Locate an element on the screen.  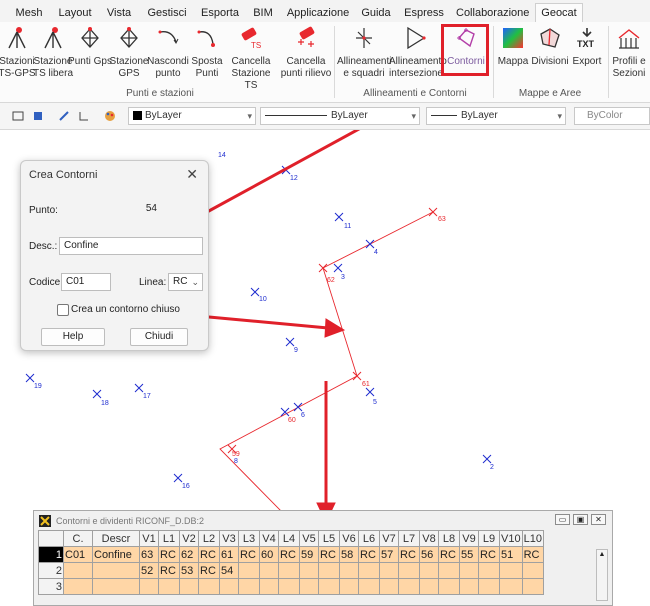
survey-point-5: 5 is located at coordinates (371, 396).